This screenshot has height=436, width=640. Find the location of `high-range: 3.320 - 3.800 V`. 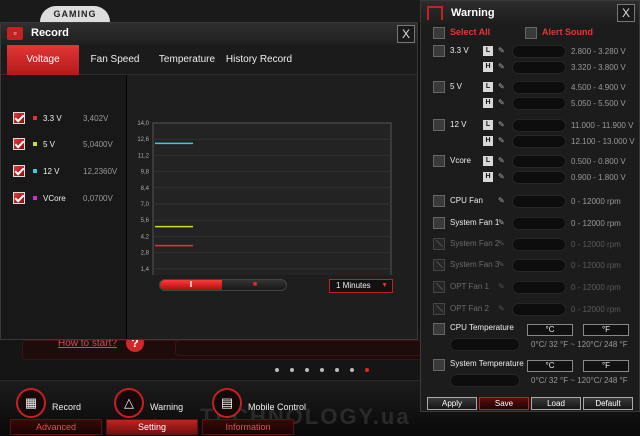

high-range: 3.320 - 3.800 V is located at coordinates (598, 67).